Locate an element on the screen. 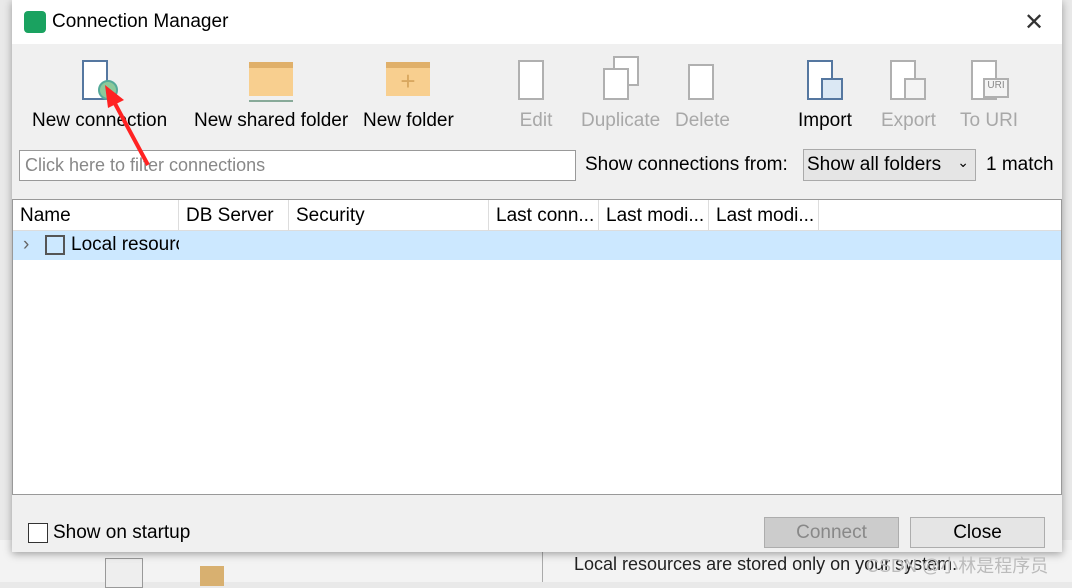  background-folder-icon is located at coordinates (212, 576).